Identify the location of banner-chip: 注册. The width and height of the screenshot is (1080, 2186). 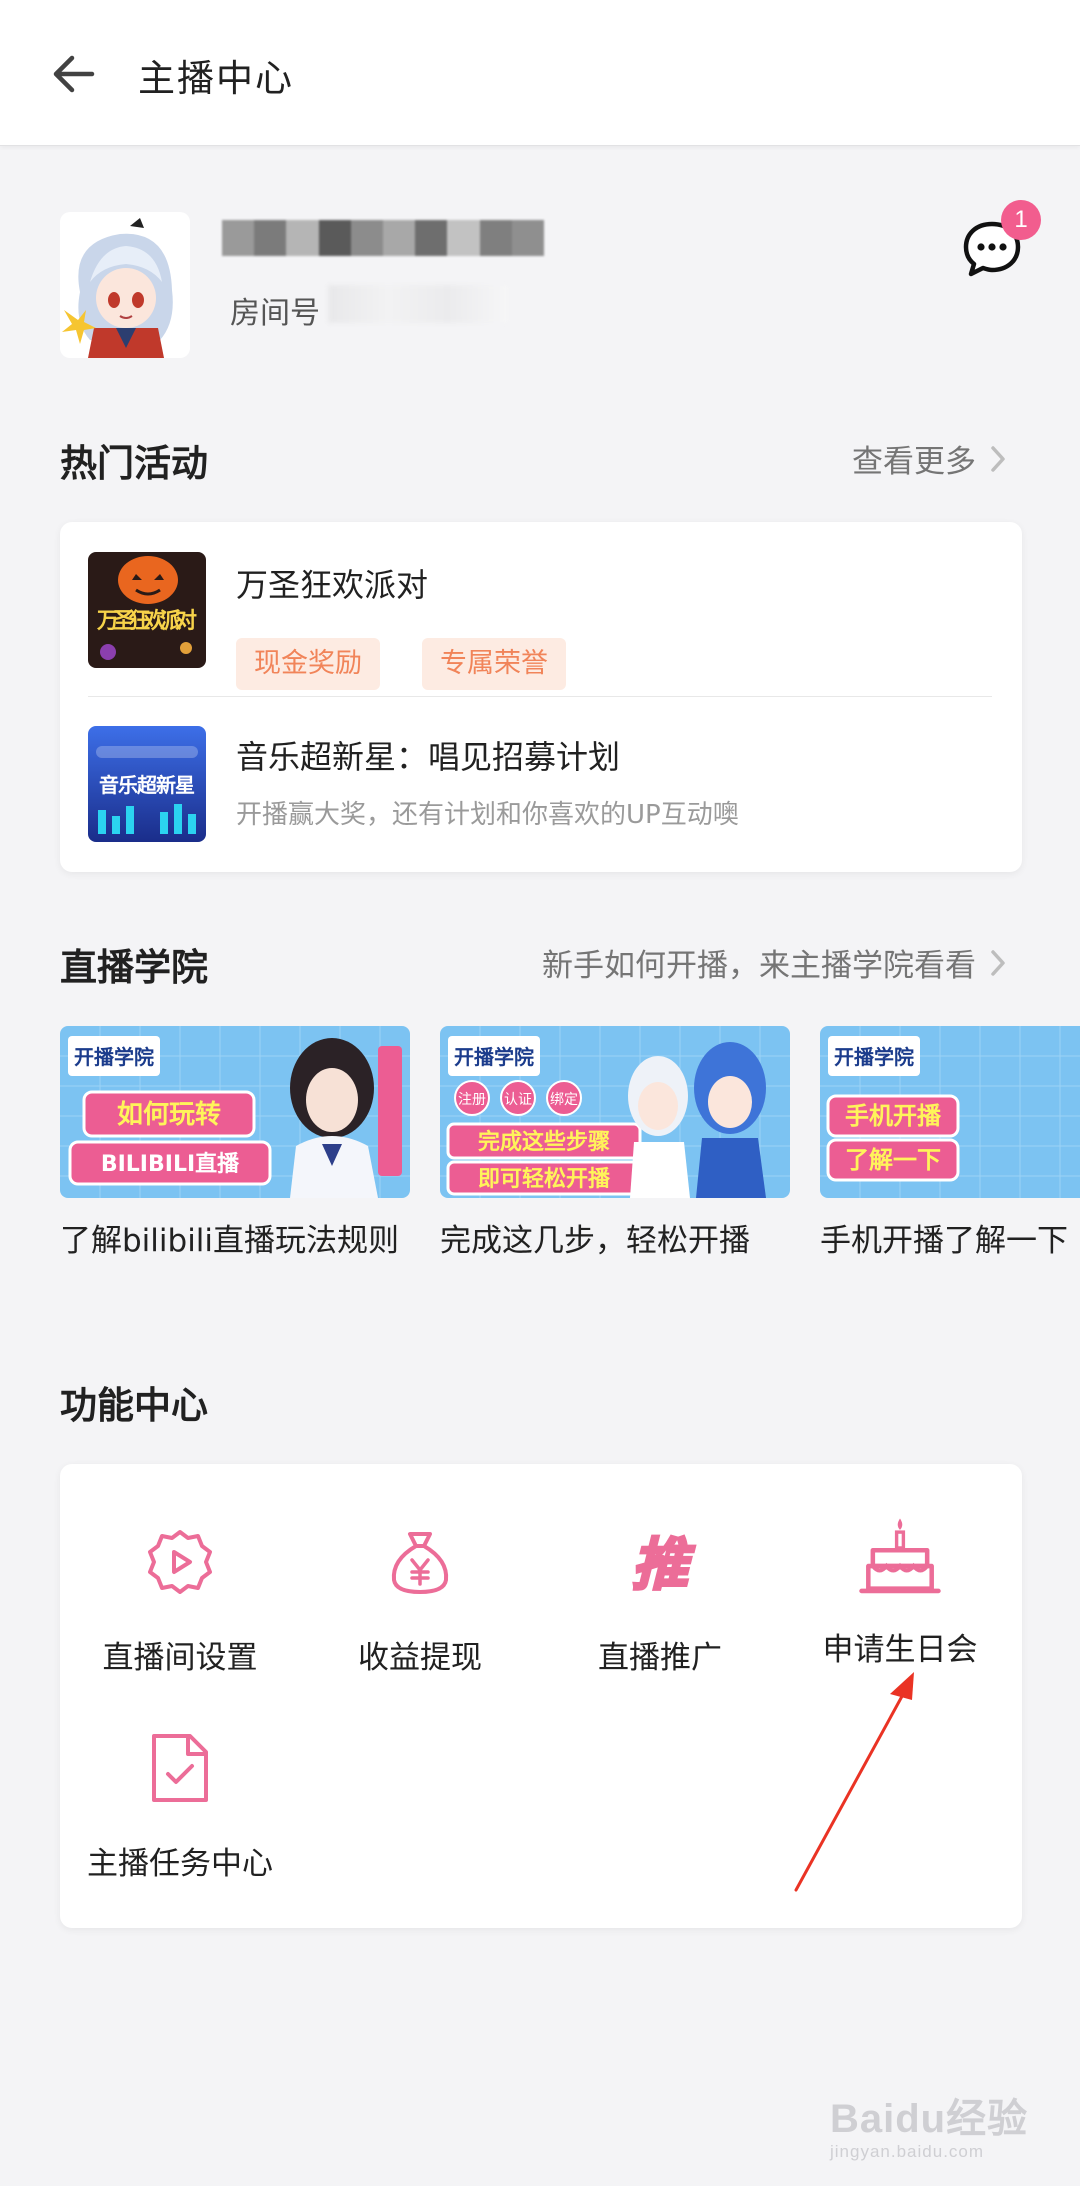
(472, 1100).